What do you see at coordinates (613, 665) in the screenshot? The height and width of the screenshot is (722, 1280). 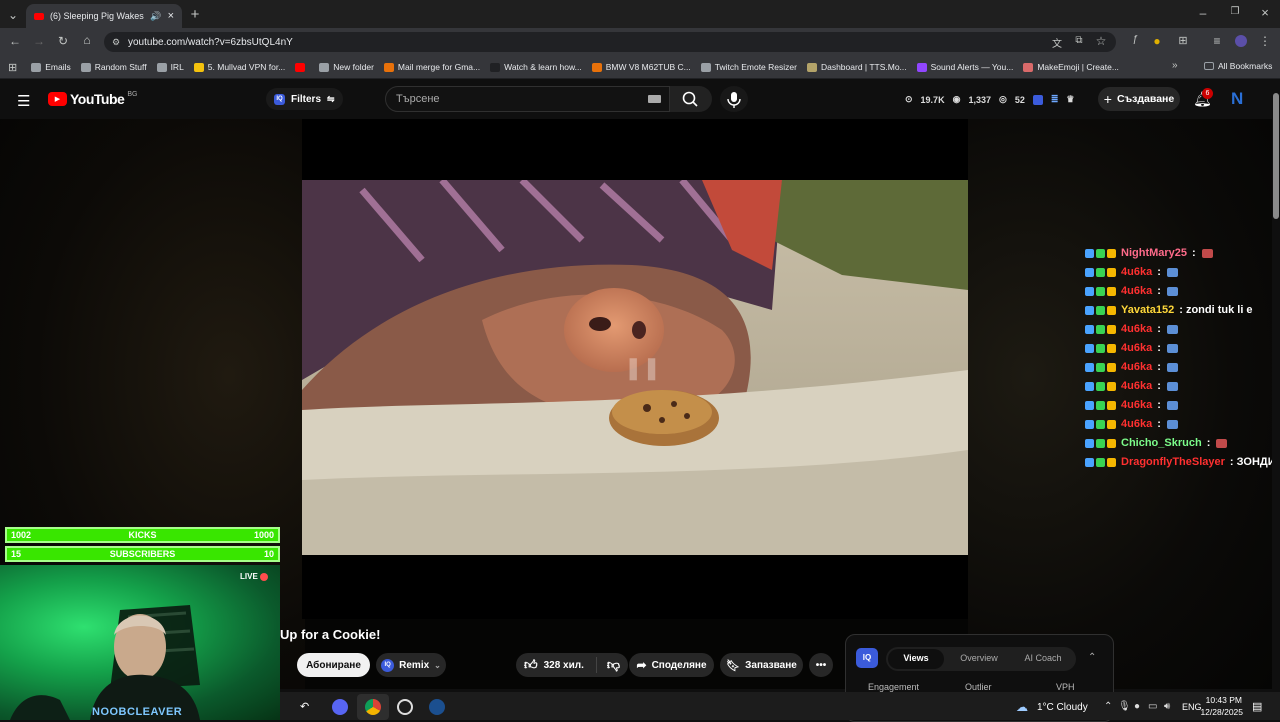 I see `dislike-icon: 👎︎` at bounding box center [613, 665].